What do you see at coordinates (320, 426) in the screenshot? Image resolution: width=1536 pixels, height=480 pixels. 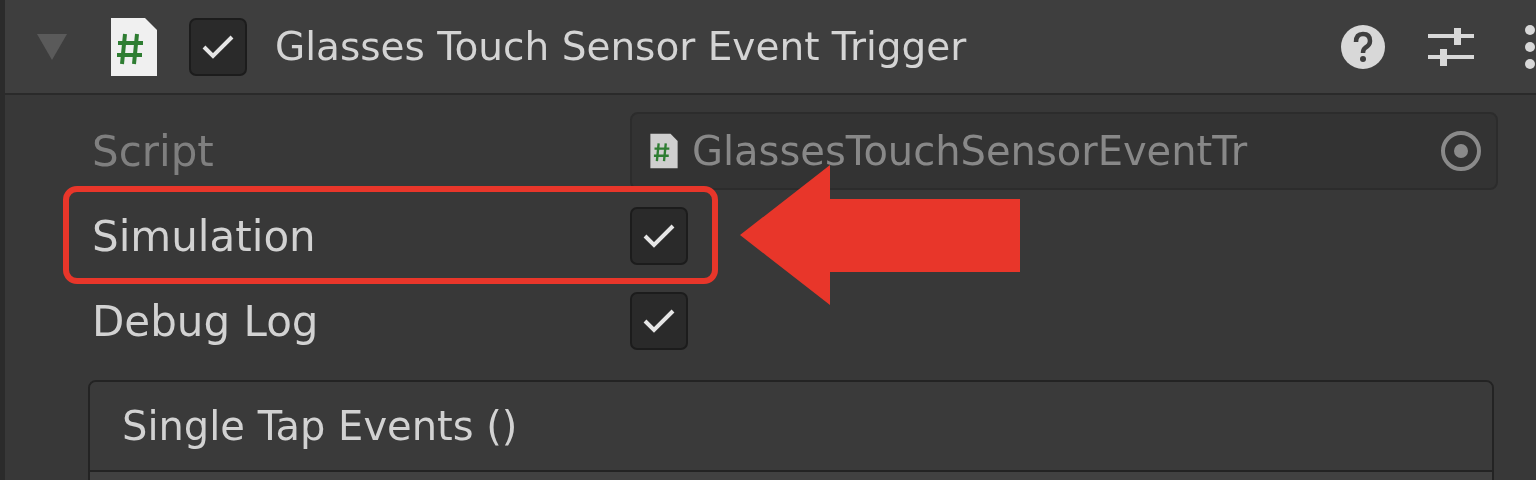 I see `event-title: Single Tap Events ()` at bounding box center [320, 426].